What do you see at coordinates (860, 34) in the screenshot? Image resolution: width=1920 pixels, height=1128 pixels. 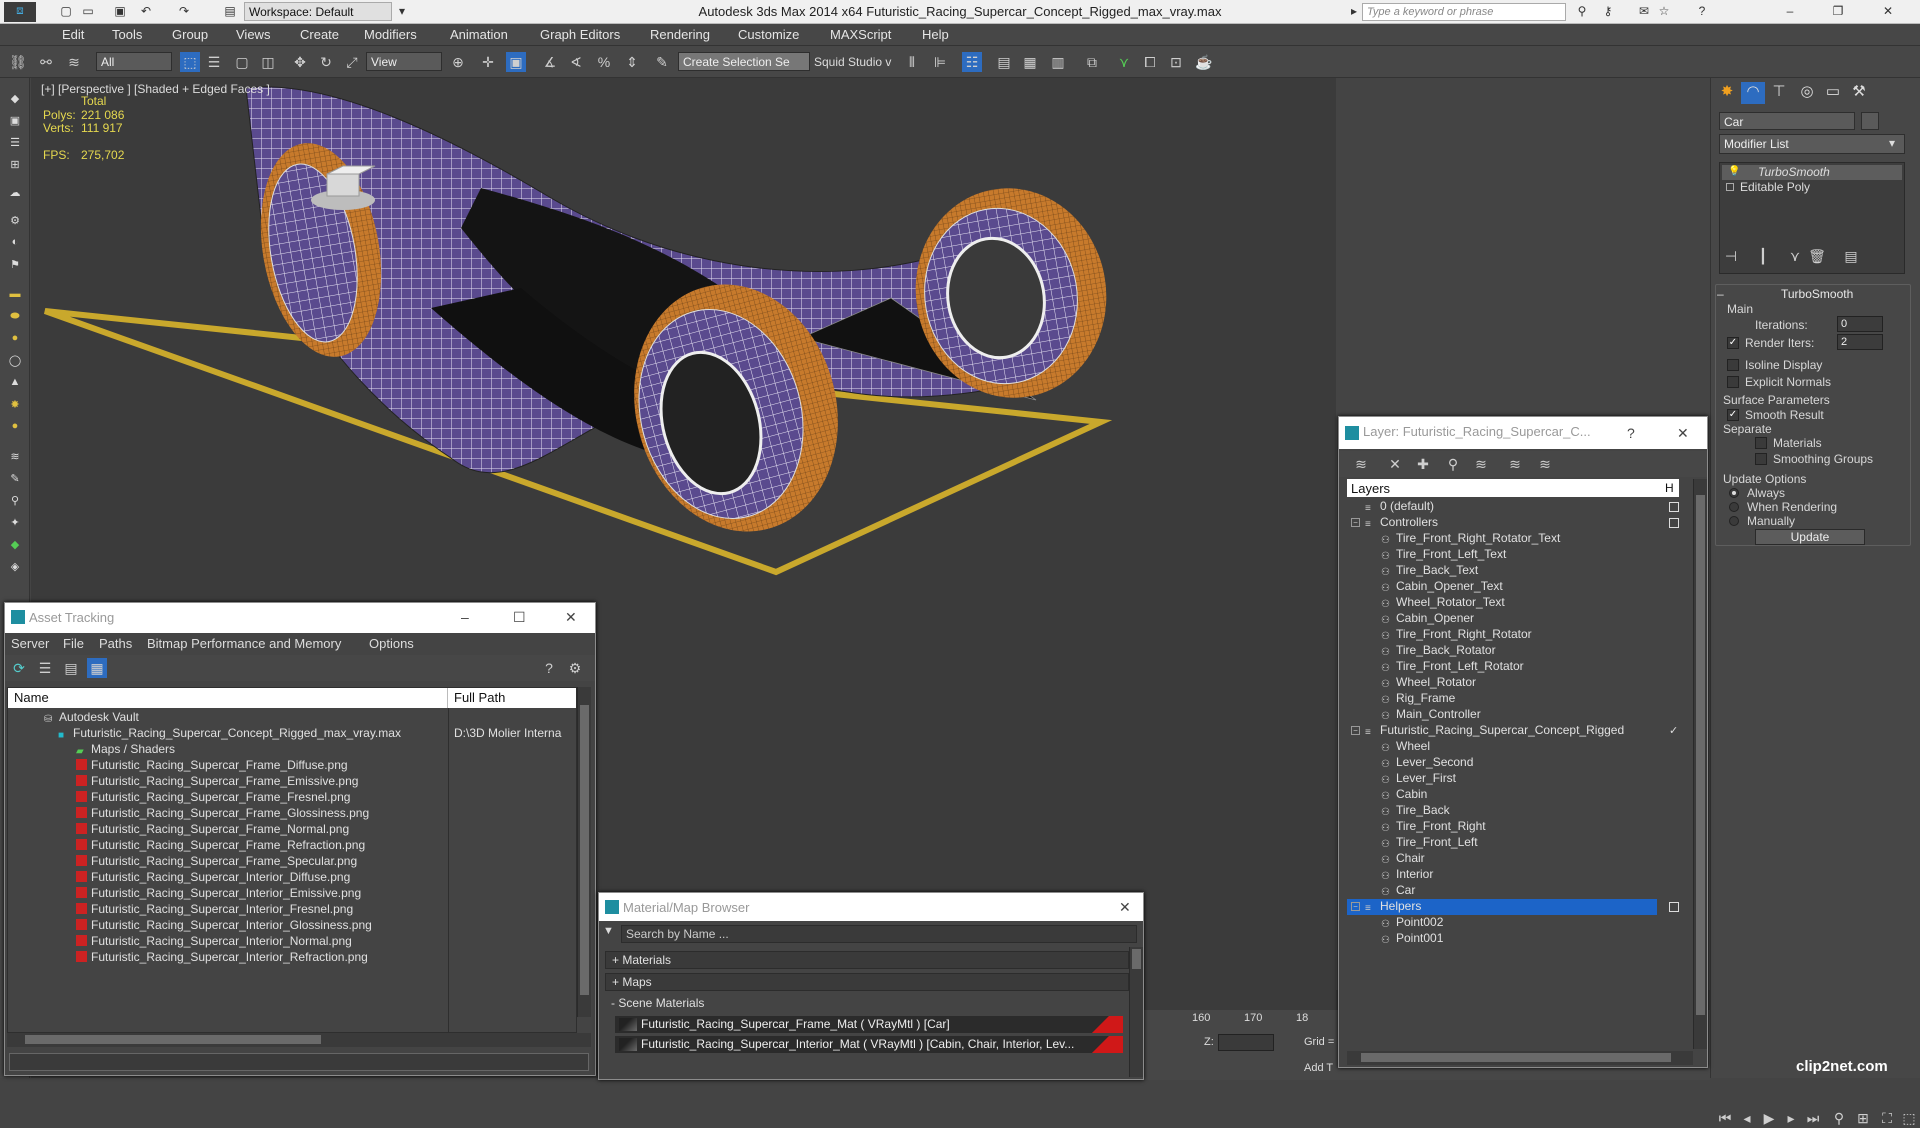 I see `menu-maxscript: MAXScript` at bounding box center [860, 34].